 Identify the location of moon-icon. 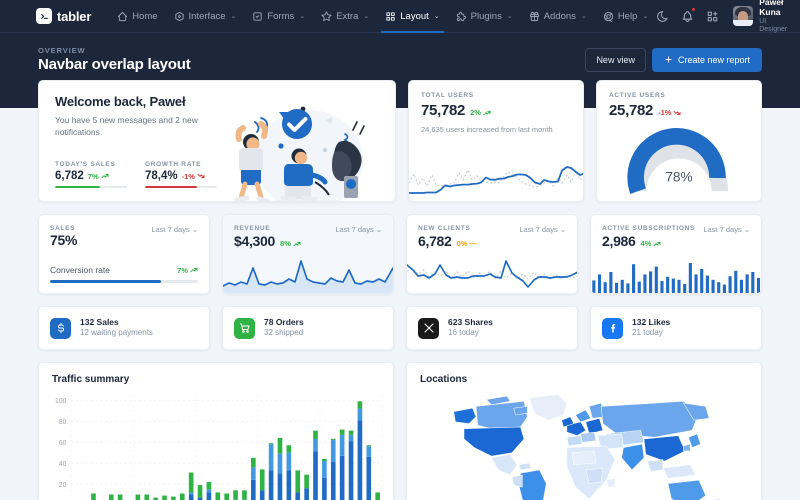
(662, 16).